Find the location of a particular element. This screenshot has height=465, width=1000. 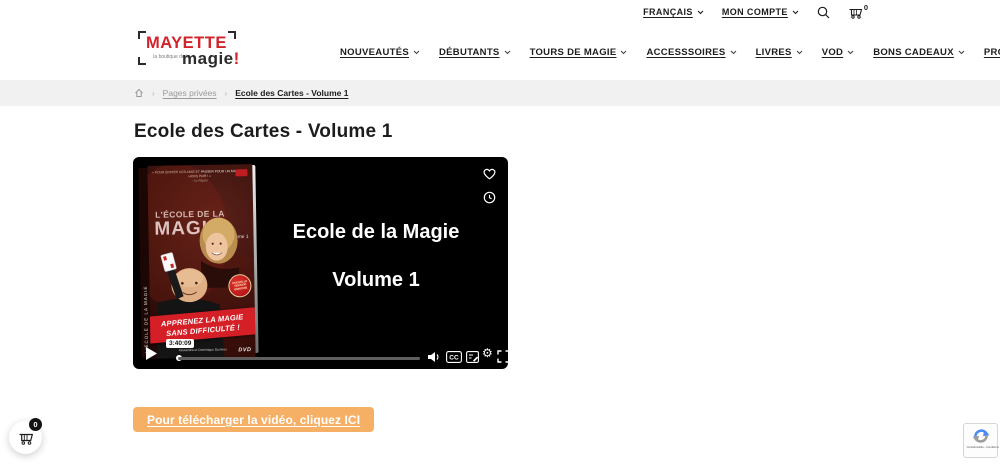

nav-item-accesssoires: ACCESSSOIRES is located at coordinates (691, 52).